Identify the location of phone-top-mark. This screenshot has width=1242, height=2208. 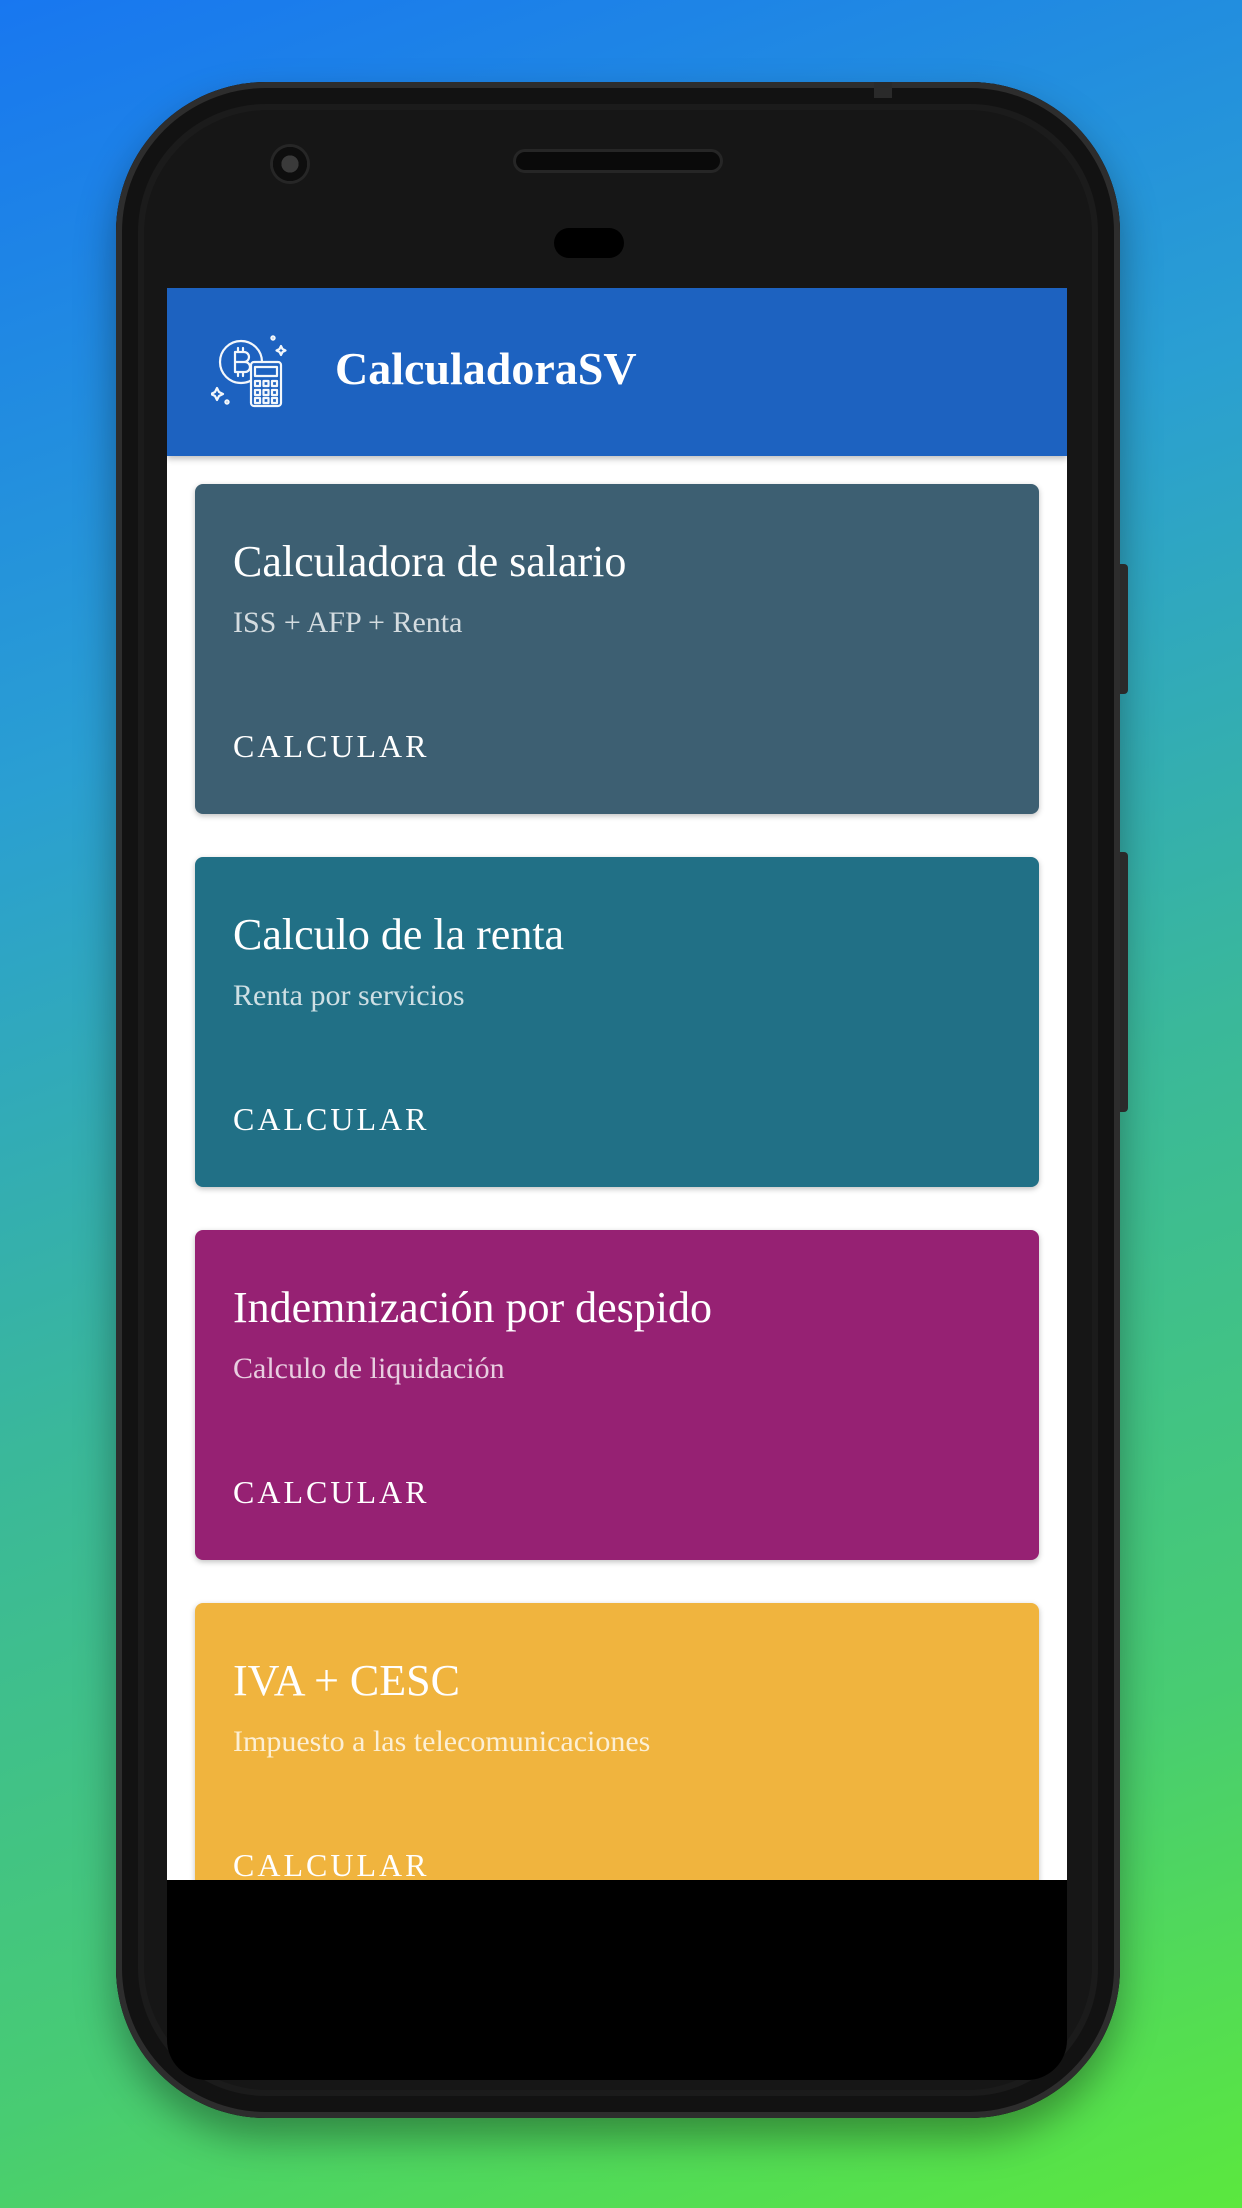
(883, 90).